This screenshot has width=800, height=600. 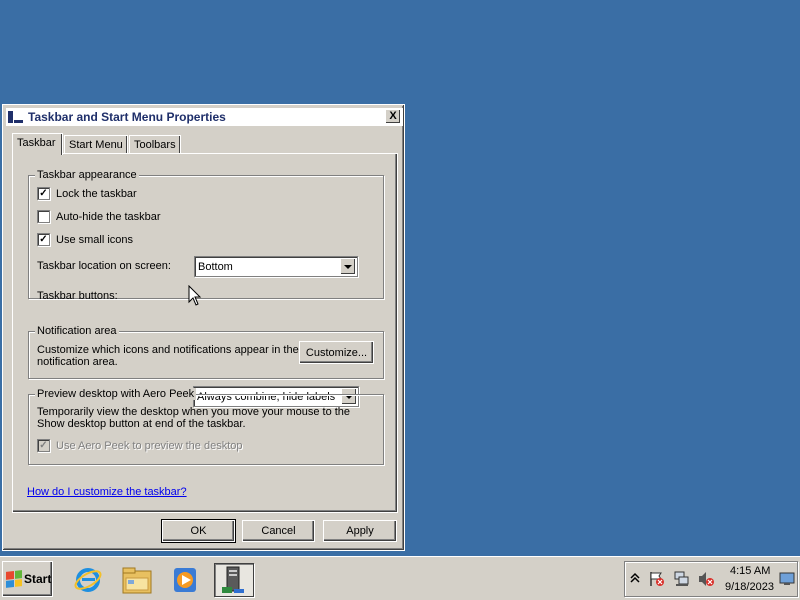 What do you see at coordinates (16, 117) in the screenshot?
I see `taskbar-properties-icon` at bounding box center [16, 117].